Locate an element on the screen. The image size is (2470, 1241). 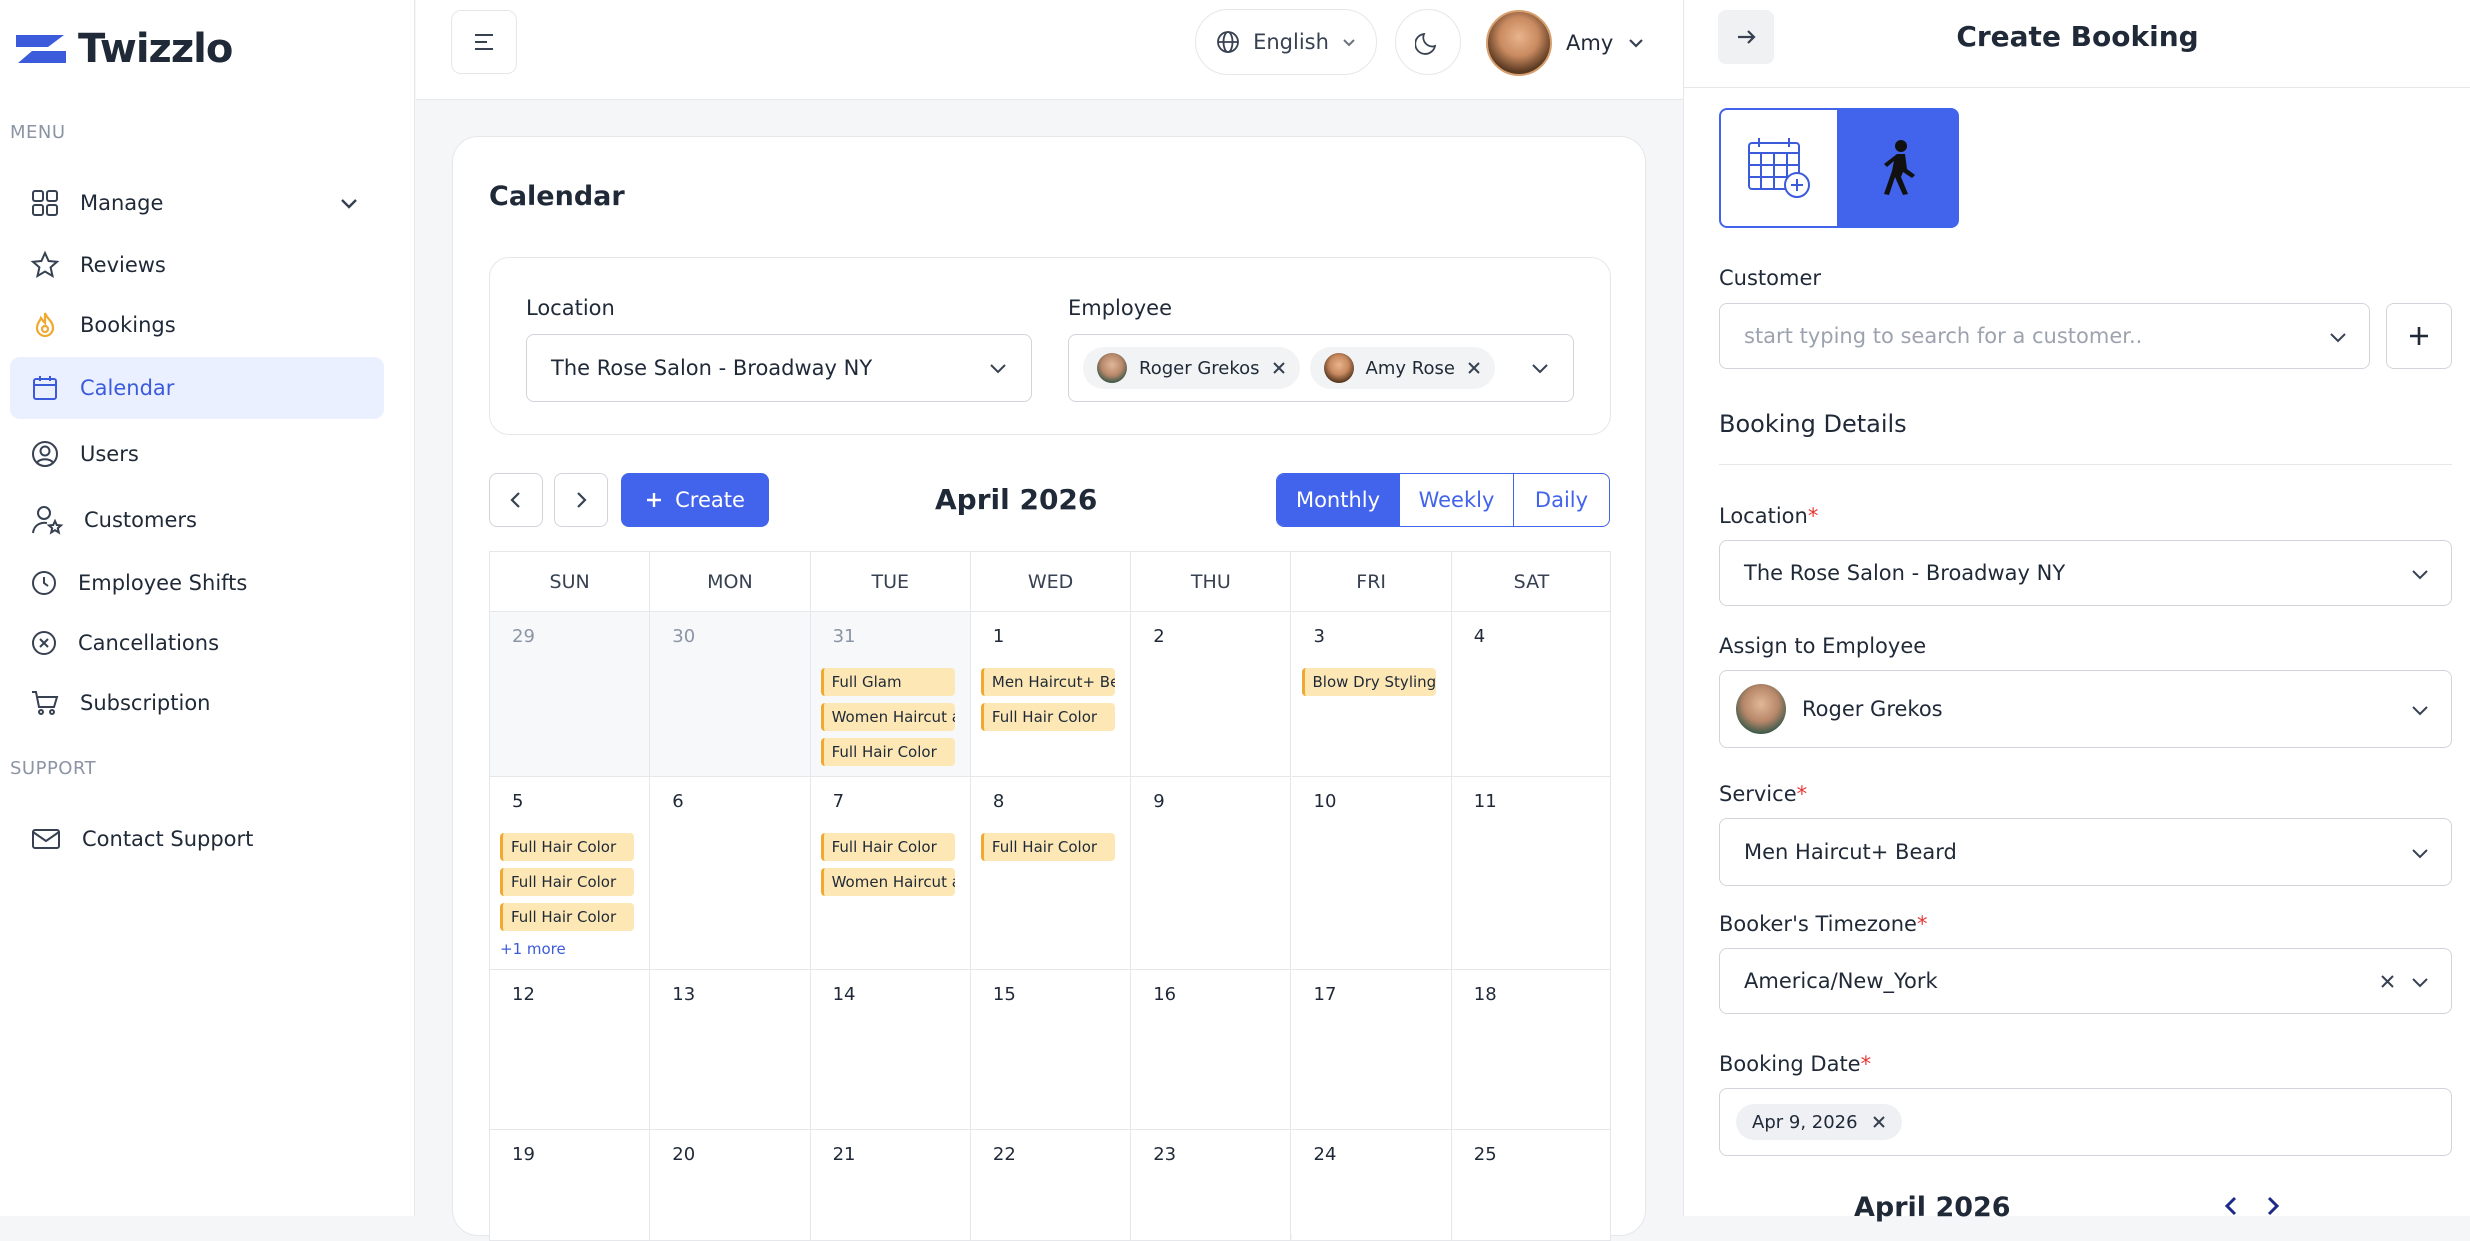
calendar-event: Full Glam is located at coordinates (887, 682).